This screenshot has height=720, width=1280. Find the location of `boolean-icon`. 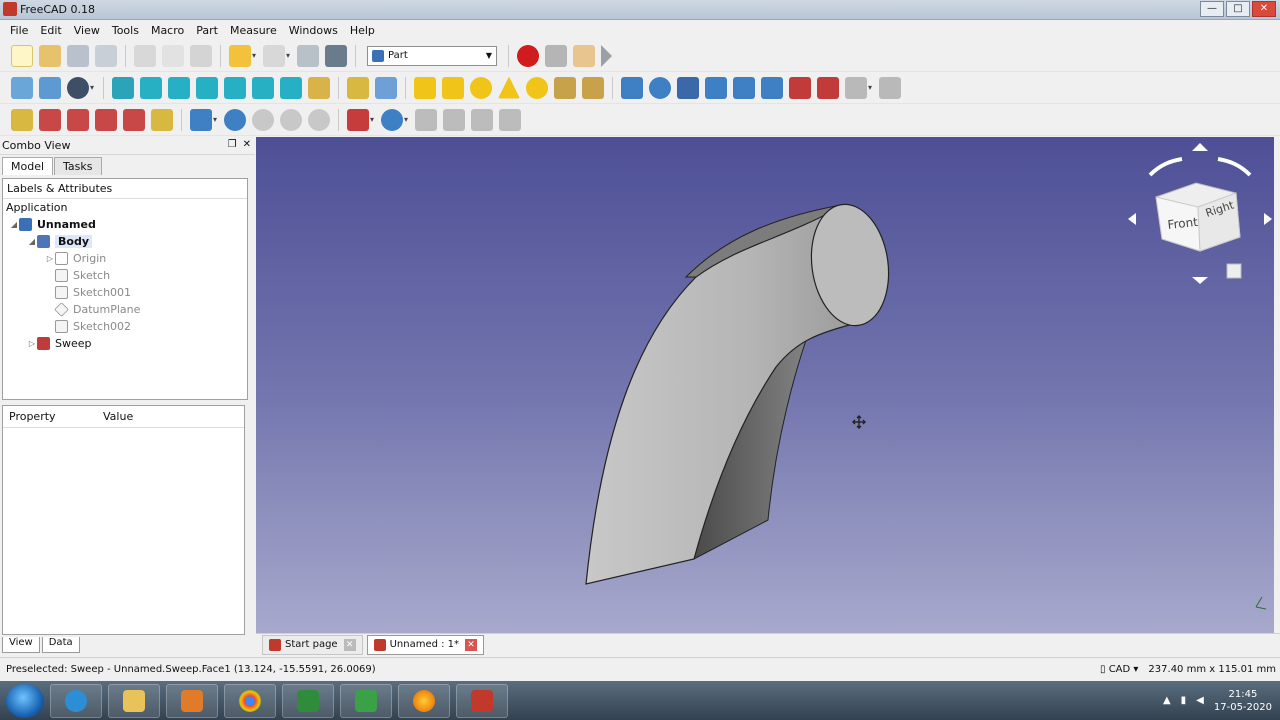

boolean-icon is located at coordinates (235, 119).